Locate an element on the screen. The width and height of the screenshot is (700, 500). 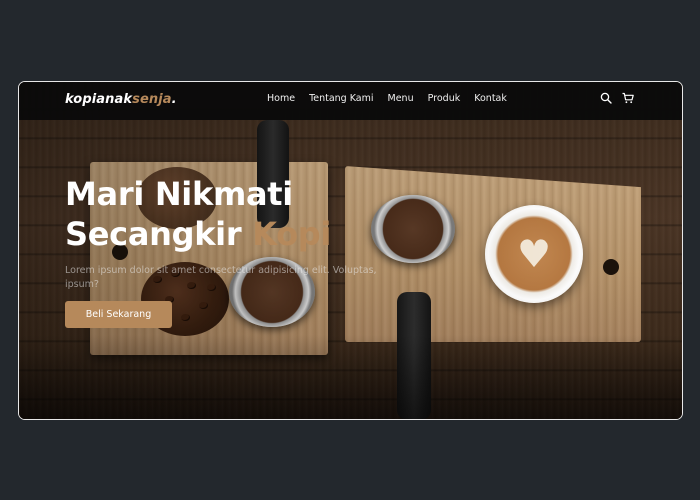
hero-title-line-2: Secangkir Kopi is located at coordinates (198, 234).